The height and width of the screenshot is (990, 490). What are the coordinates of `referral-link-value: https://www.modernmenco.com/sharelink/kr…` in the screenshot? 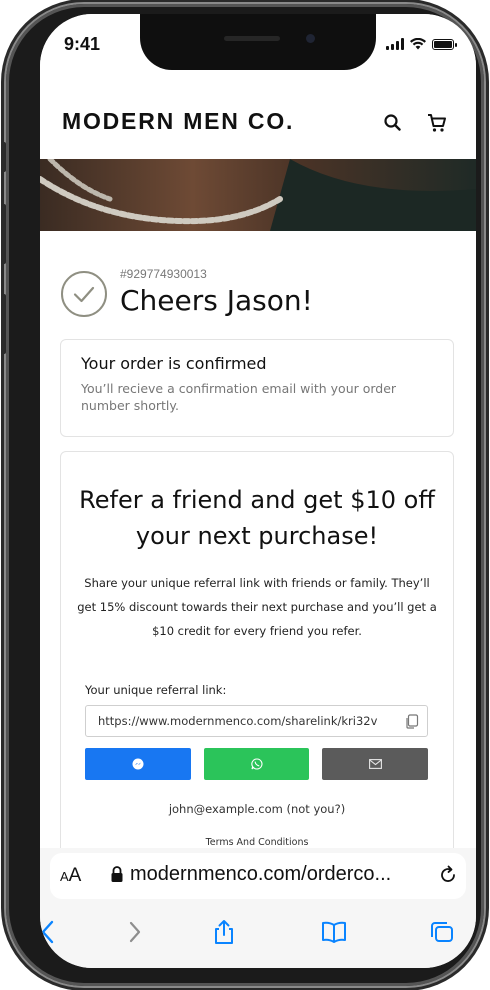 It's located at (238, 721).